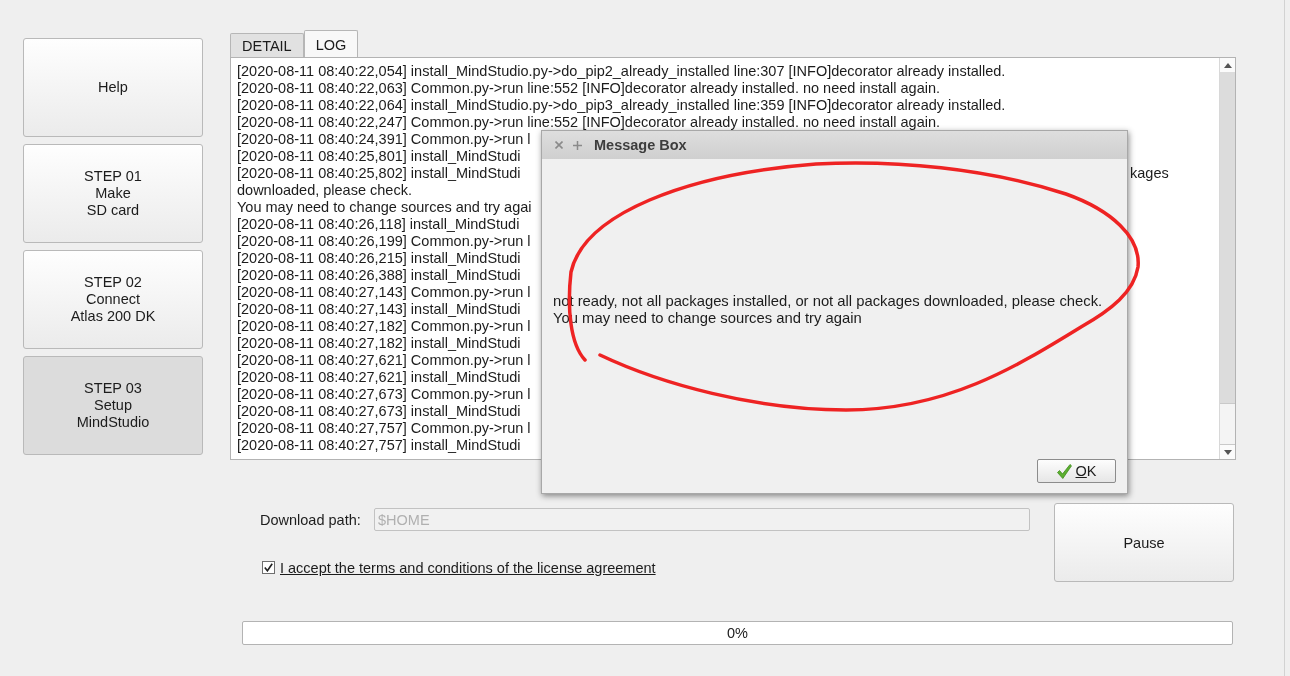  What do you see at coordinates (113, 299) in the screenshot?
I see `sidebar-button: STEP 02 Connect Atlas 200 DK` at bounding box center [113, 299].